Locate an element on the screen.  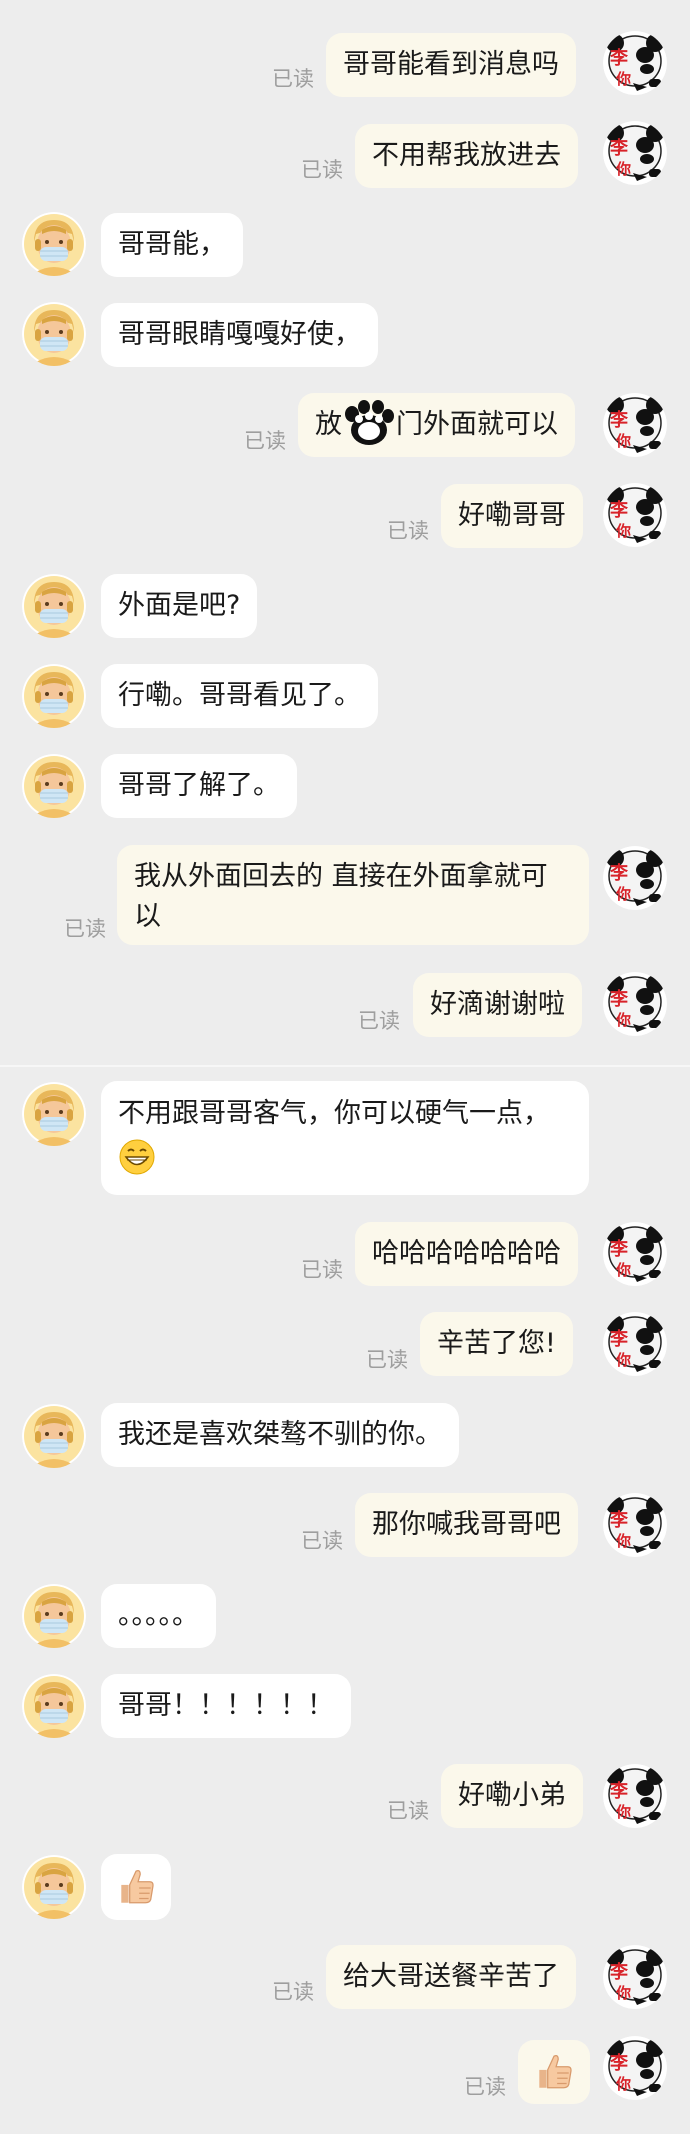
message-text-part: 门外面就可以 is located at coordinates (477, 424).